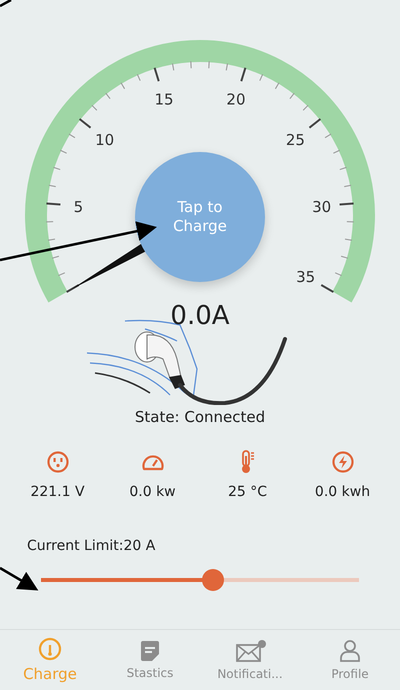 The image size is (400, 690). What do you see at coordinates (350, 651) in the screenshot?
I see `person-icon` at bounding box center [350, 651].